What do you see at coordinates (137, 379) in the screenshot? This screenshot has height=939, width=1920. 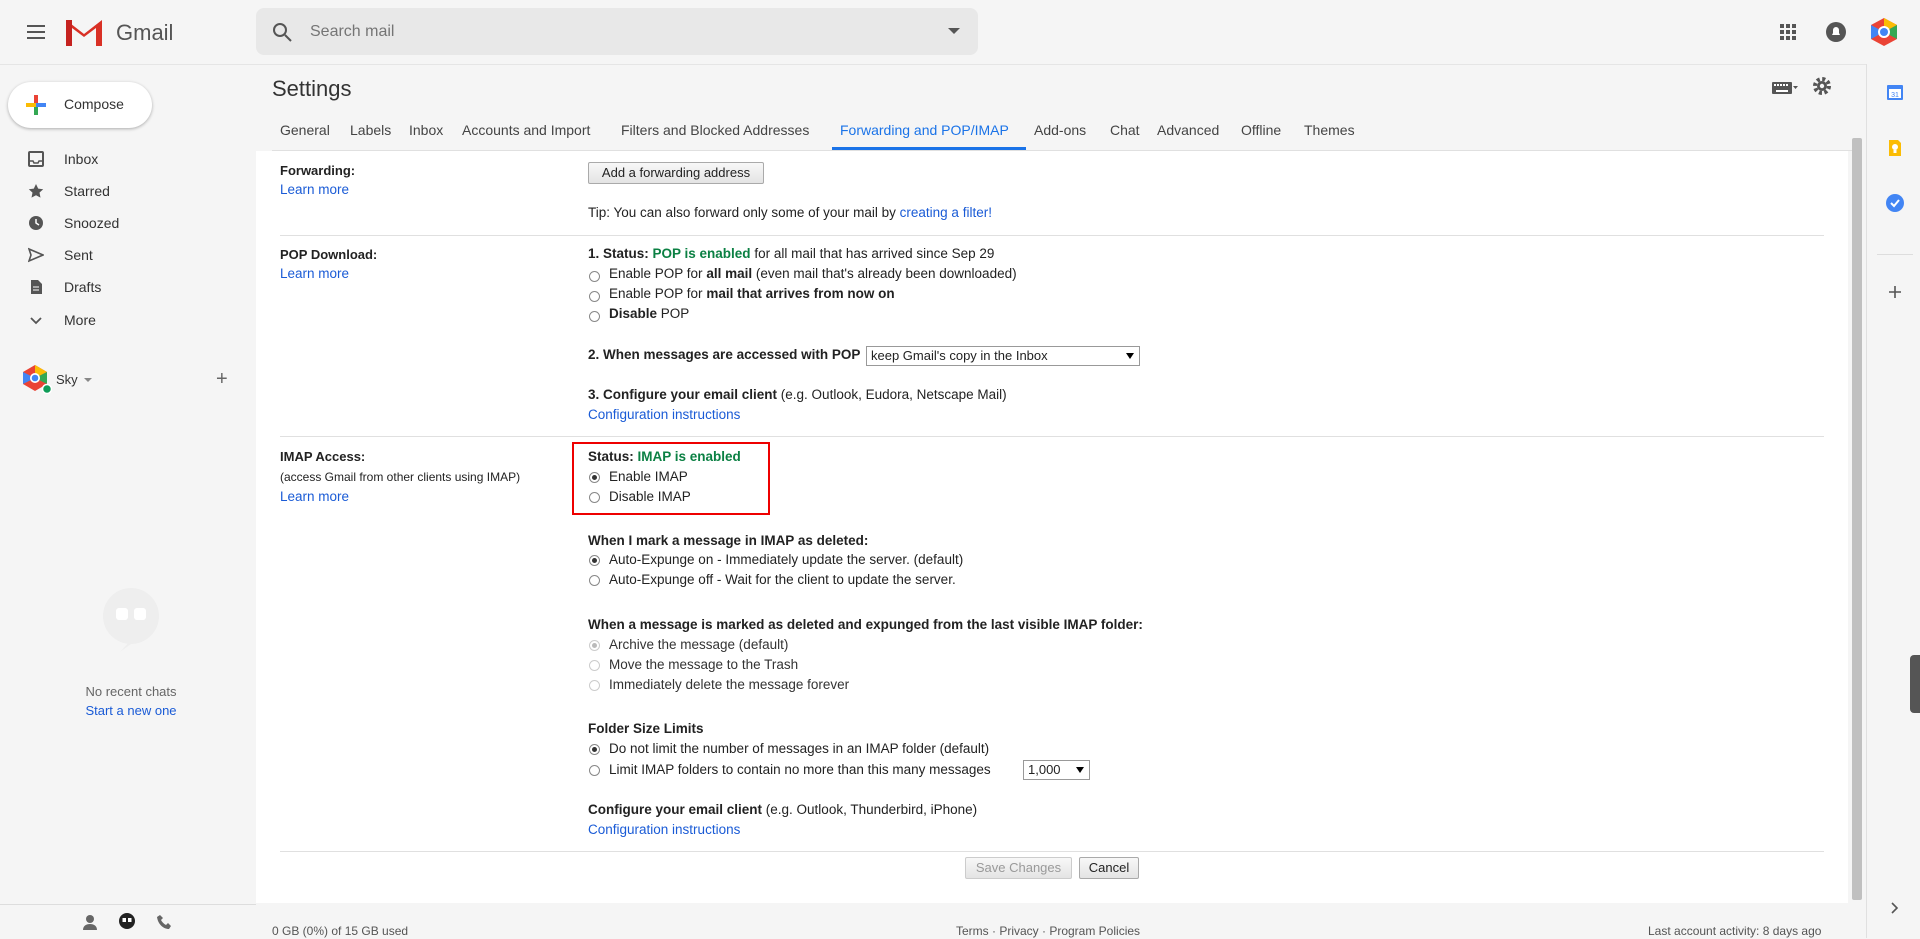 I see `hangouts-user: Sky +` at bounding box center [137, 379].